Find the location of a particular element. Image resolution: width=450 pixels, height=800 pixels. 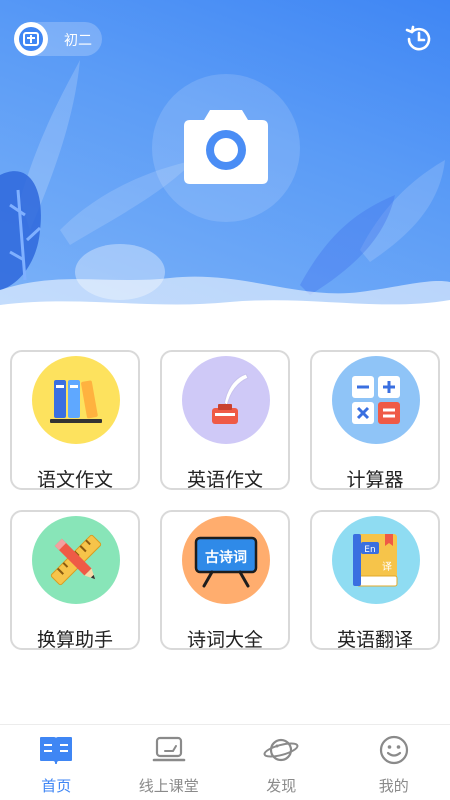

tab-label: 发现 is located at coordinates (281, 786).